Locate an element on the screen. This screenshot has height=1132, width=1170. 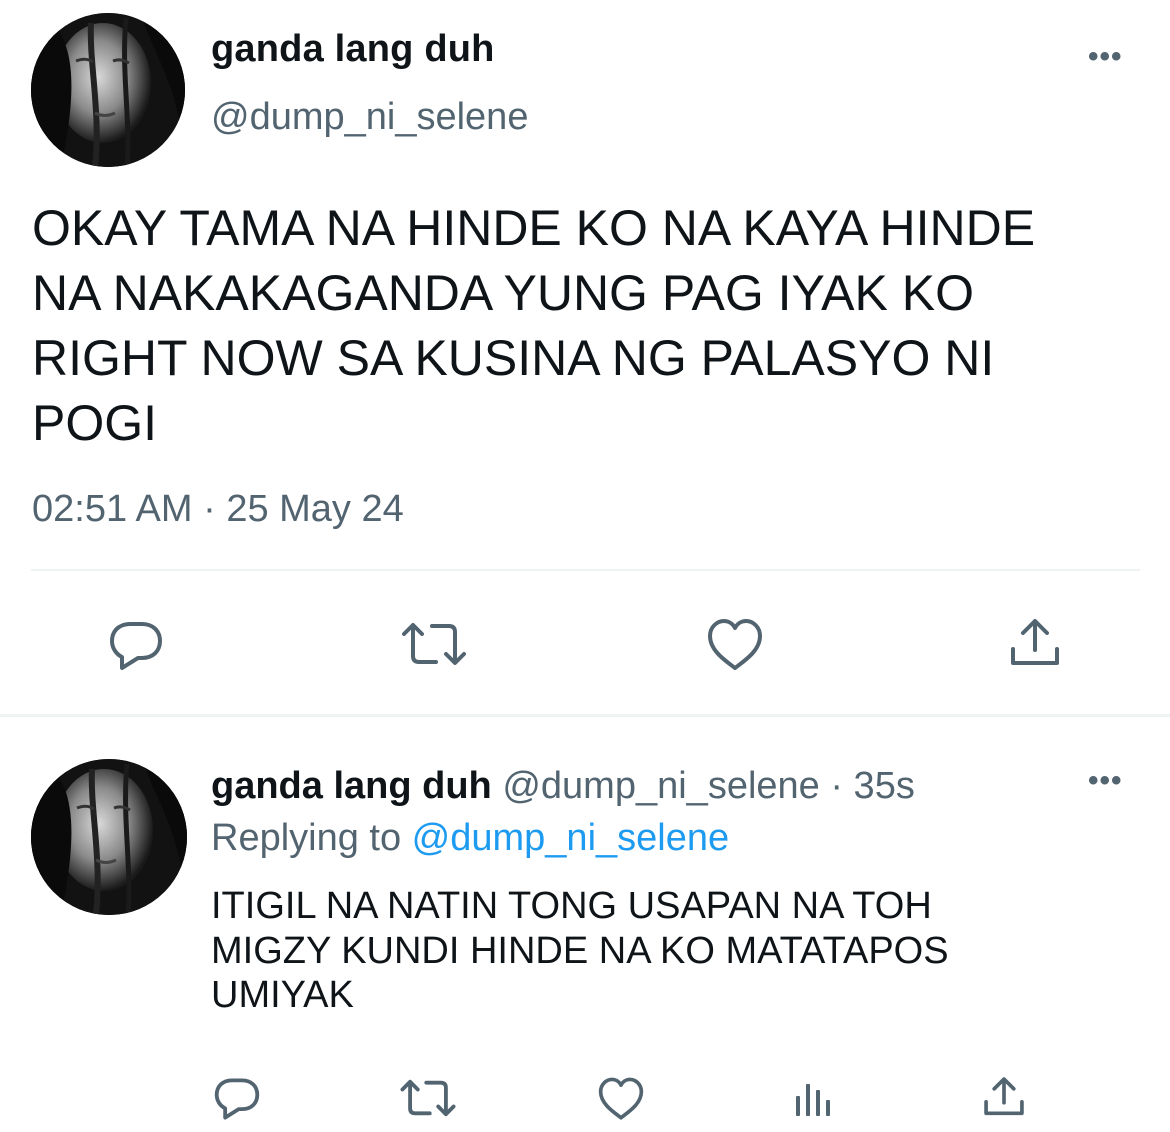
reply-author-avatar is located at coordinates (109, 837).